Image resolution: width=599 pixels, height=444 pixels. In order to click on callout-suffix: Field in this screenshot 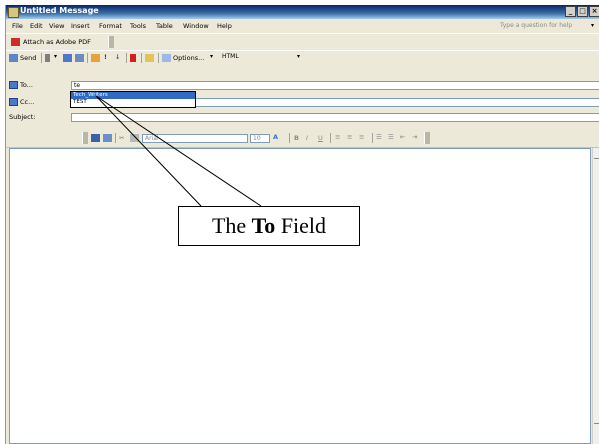, I will do `click(301, 225)`.